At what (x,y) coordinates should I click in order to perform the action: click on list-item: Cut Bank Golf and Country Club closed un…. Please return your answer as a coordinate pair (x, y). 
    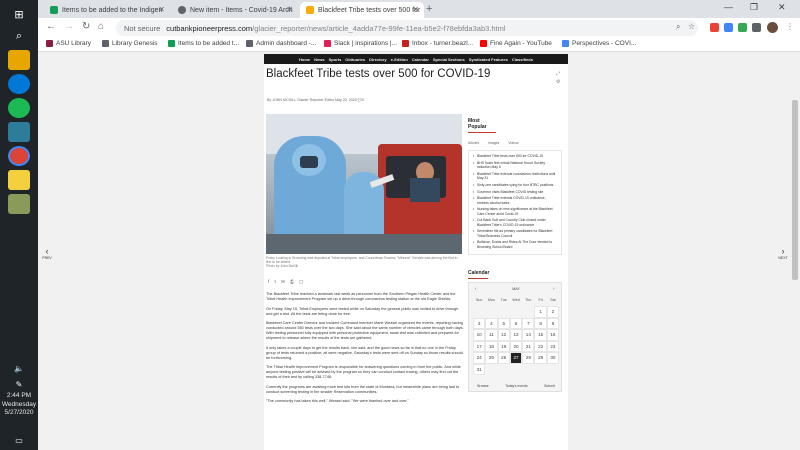
    Looking at the image, I should click on (515, 222).